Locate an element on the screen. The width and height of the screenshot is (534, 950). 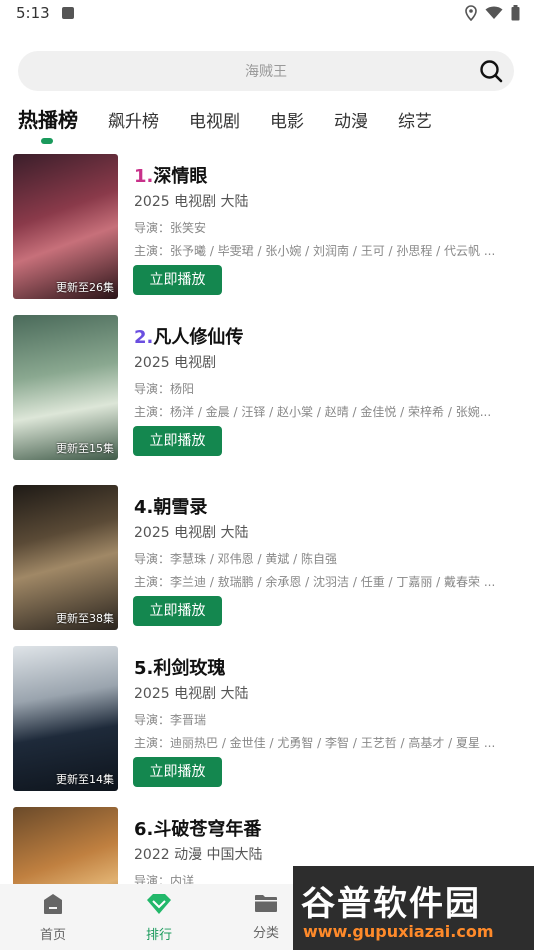
item-director: 导演：李慧珠 / 邓伟恩 / 黄斌 / 陈自强 is located at coordinates (236, 559).